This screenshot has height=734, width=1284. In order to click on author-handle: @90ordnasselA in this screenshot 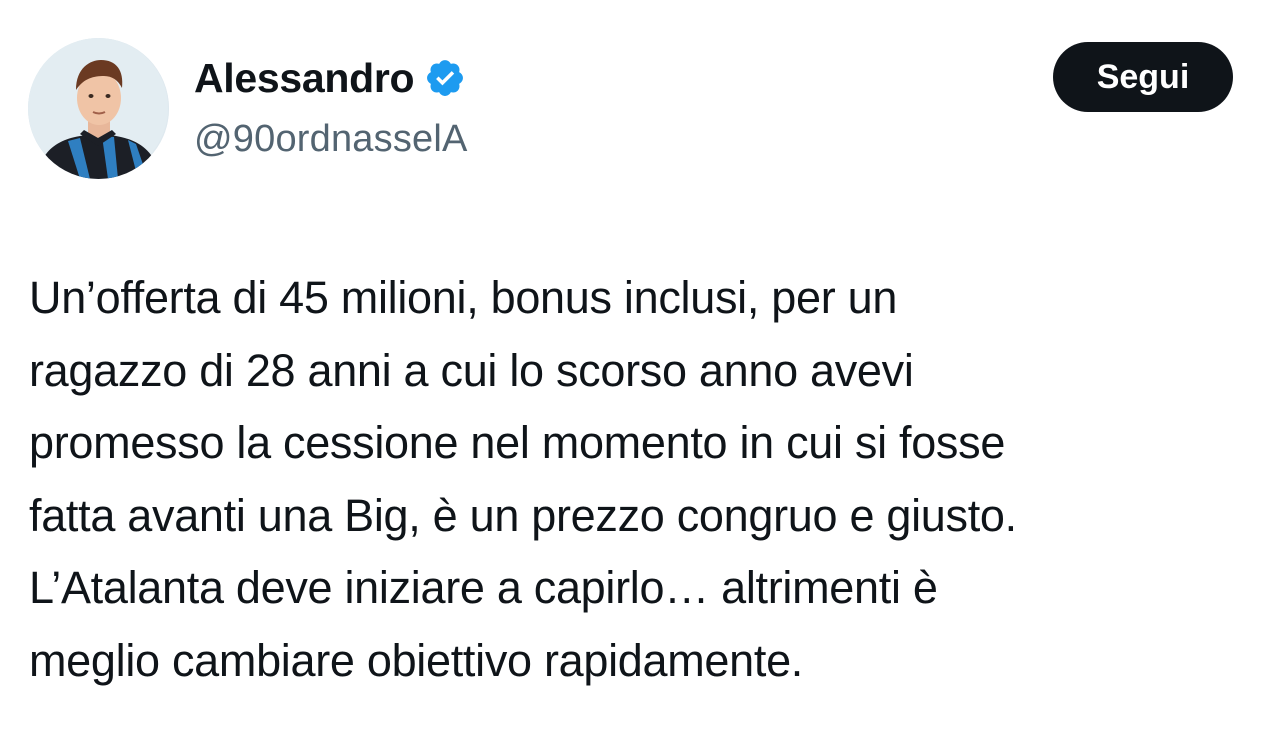, I will do `click(331, 139)`.